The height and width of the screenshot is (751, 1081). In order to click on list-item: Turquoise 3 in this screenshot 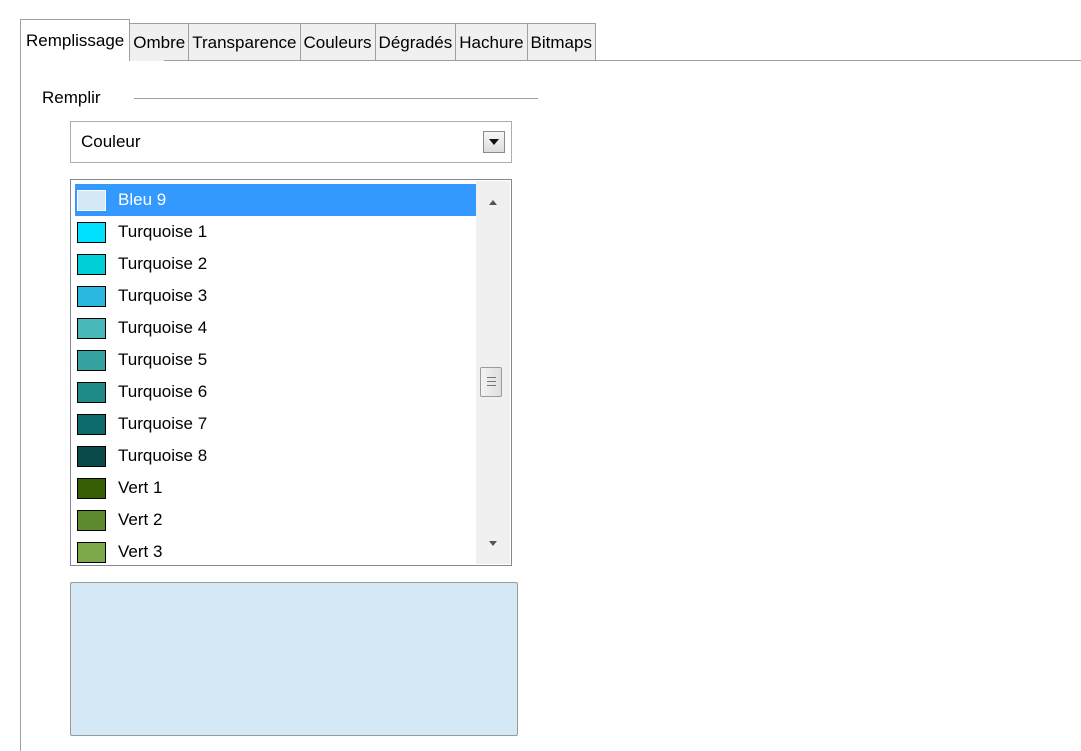, I will do `click(275, 296)`.